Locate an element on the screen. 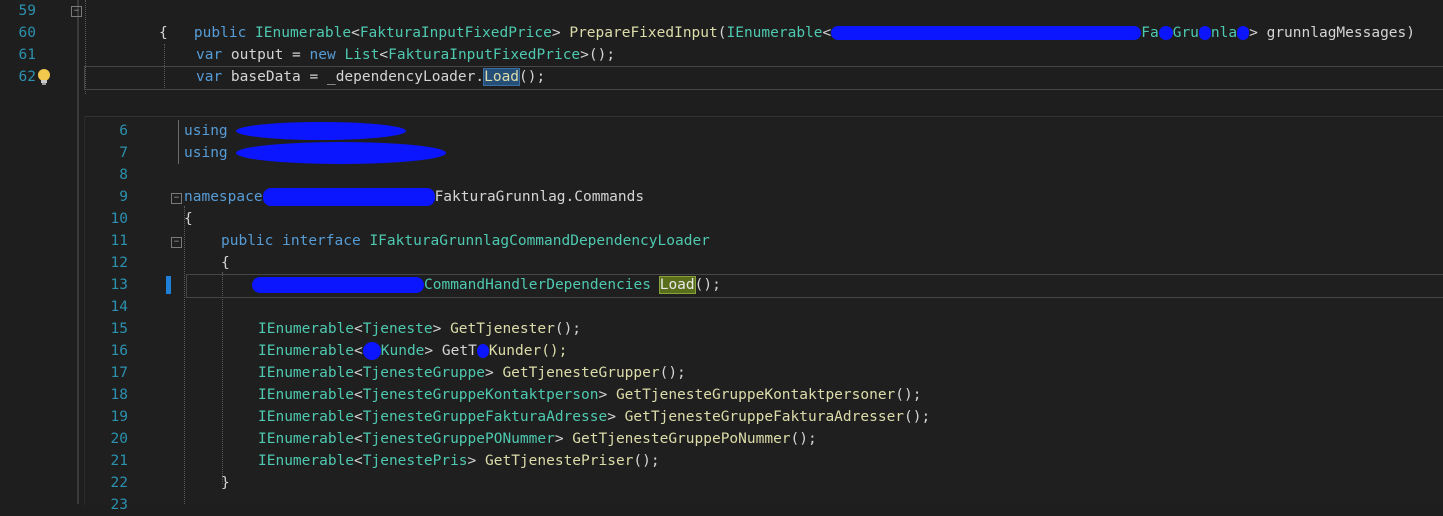  code-line-9: namespace FakturaGrunnlag.Commands is located at coordinates (414, 197).